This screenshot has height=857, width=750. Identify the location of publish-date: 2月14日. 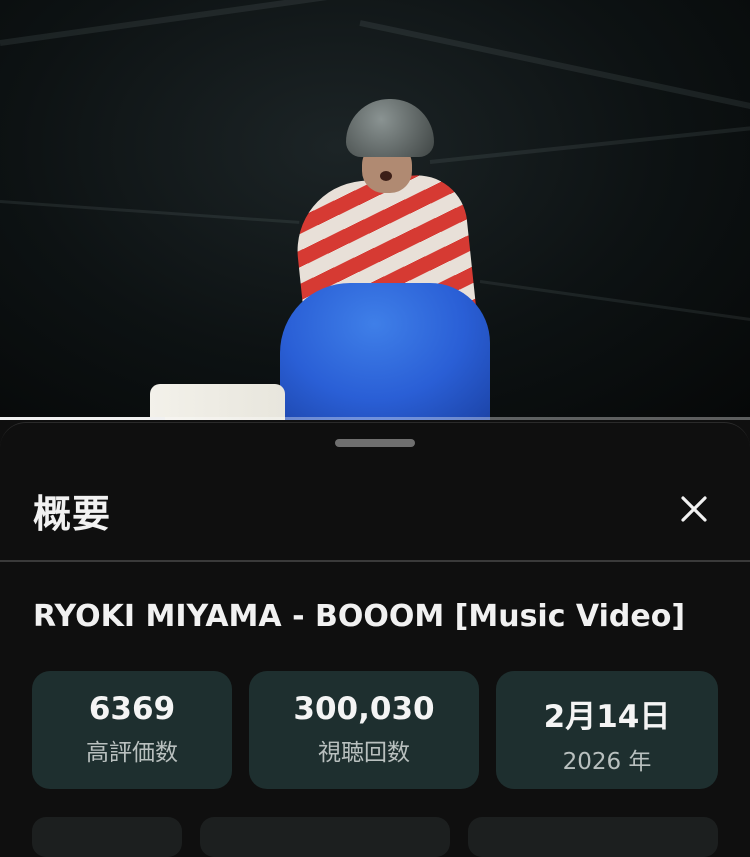
(607, 717).